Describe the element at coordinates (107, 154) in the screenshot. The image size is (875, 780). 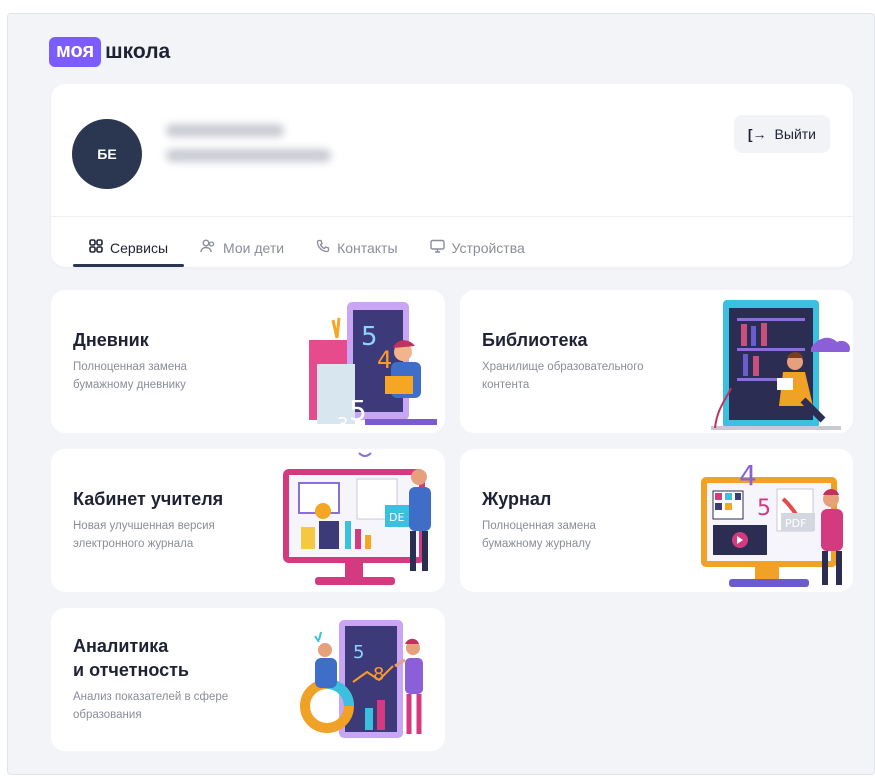
I see `avatar: БЕ` at that location.